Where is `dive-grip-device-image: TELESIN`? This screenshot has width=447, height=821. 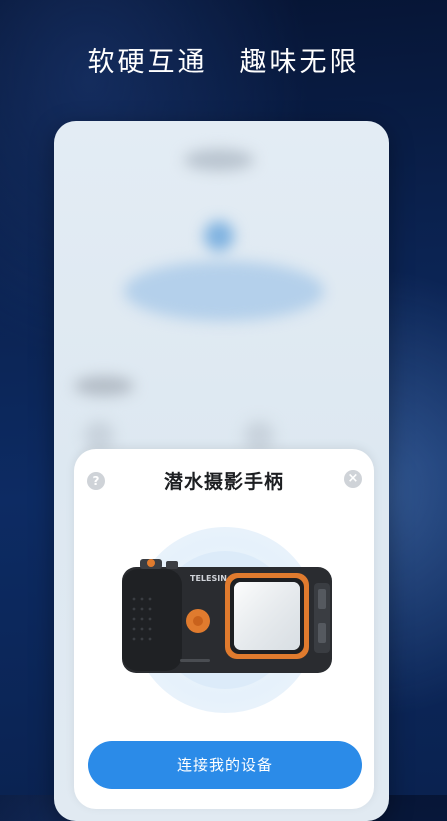
dive-grip-device-image: TELESIN is located at coordinates (227, 616).